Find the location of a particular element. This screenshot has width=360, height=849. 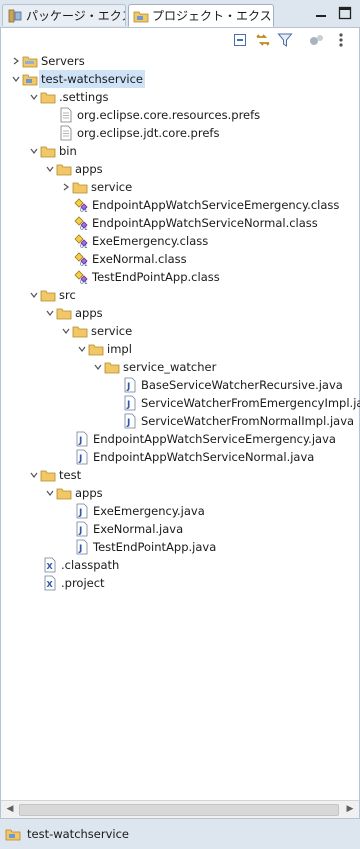

class-file-icon: 01 is located at coordinates (81, 223).